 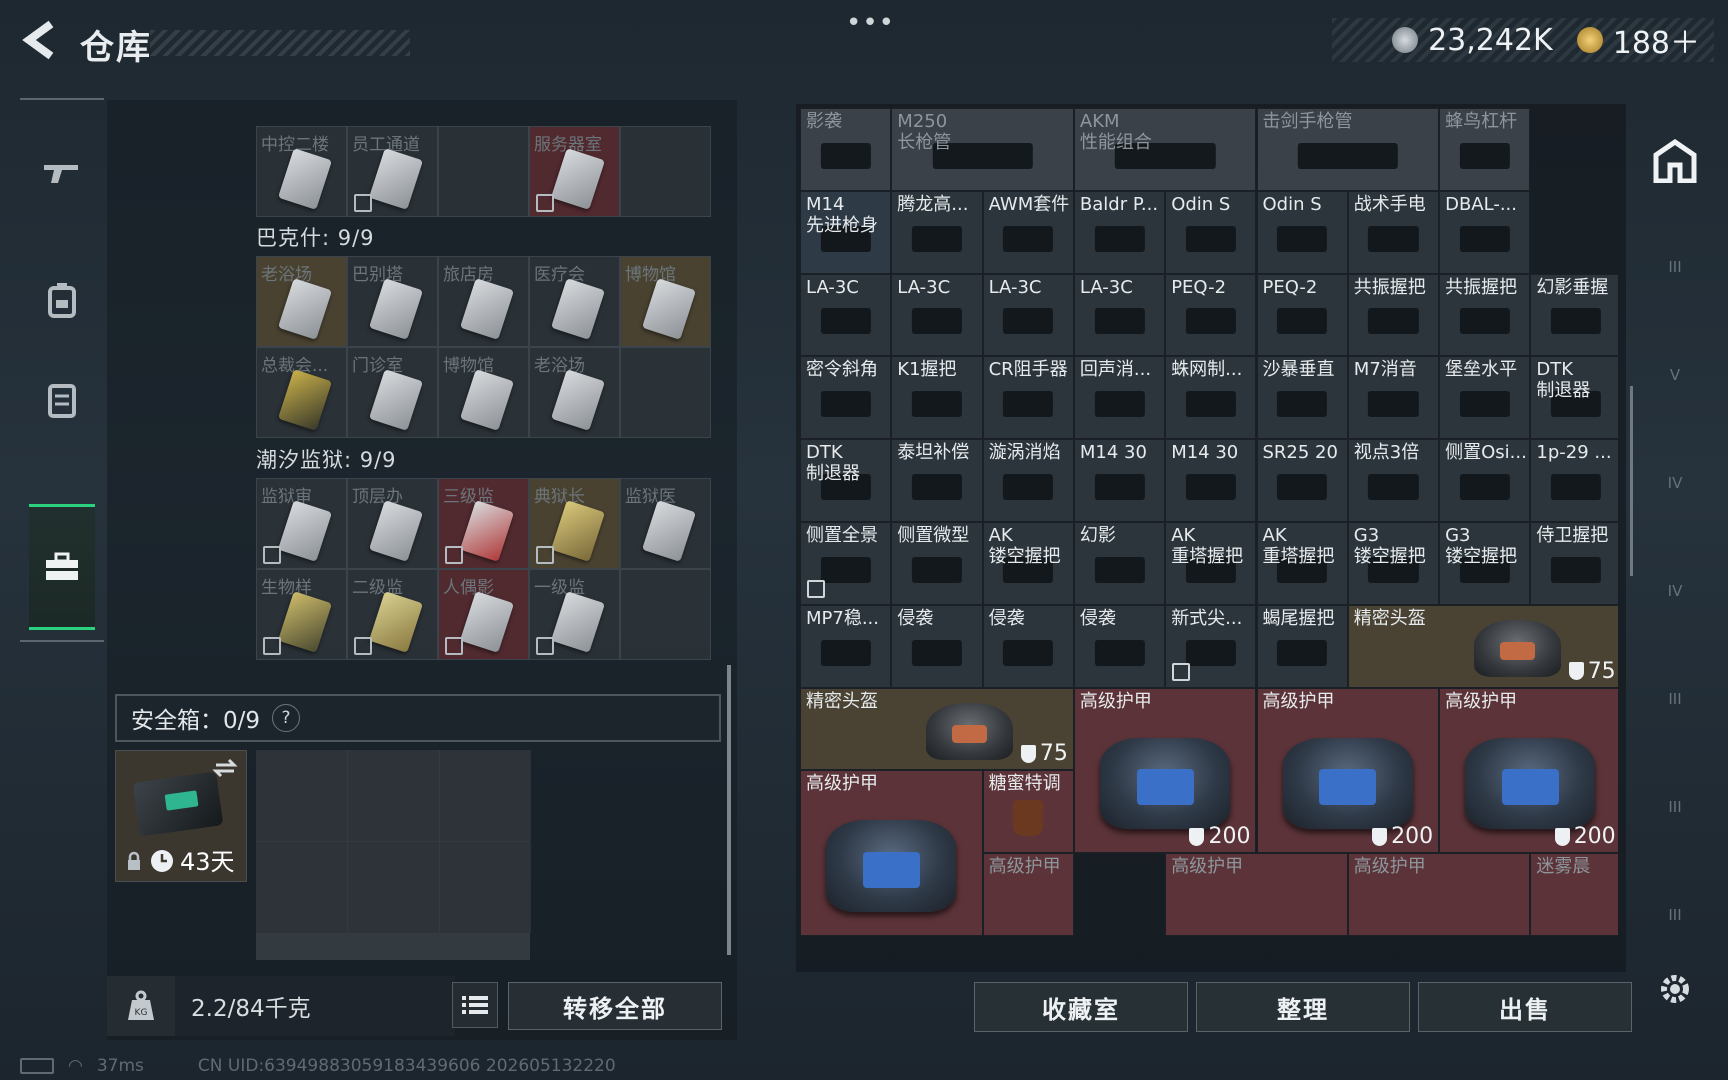 What do you see at coordinates (1302, 398) in the screenshot?
I see `inventory-item: 沙暴垂直` at bounding box center [1302, 398].